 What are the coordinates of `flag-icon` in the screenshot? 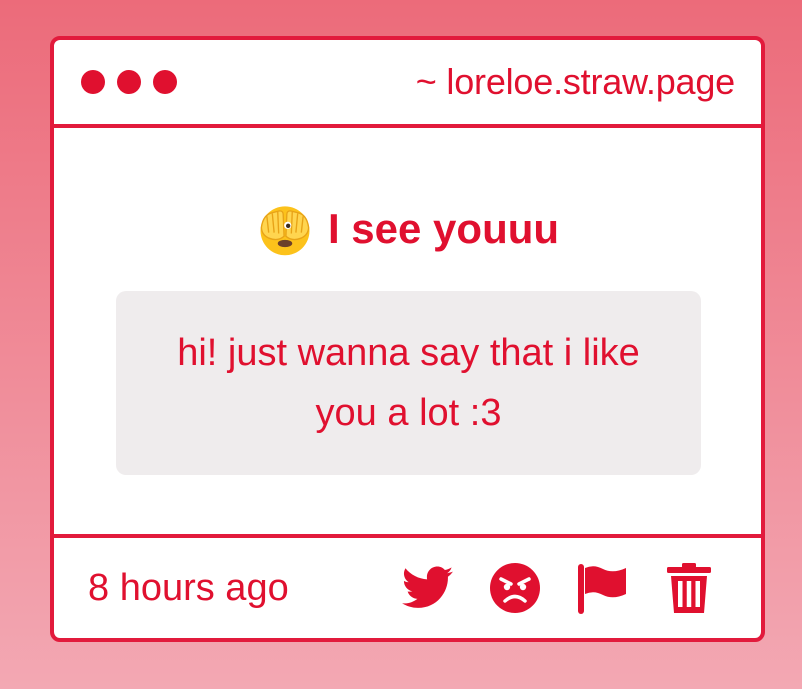 It's located at (602, 589).